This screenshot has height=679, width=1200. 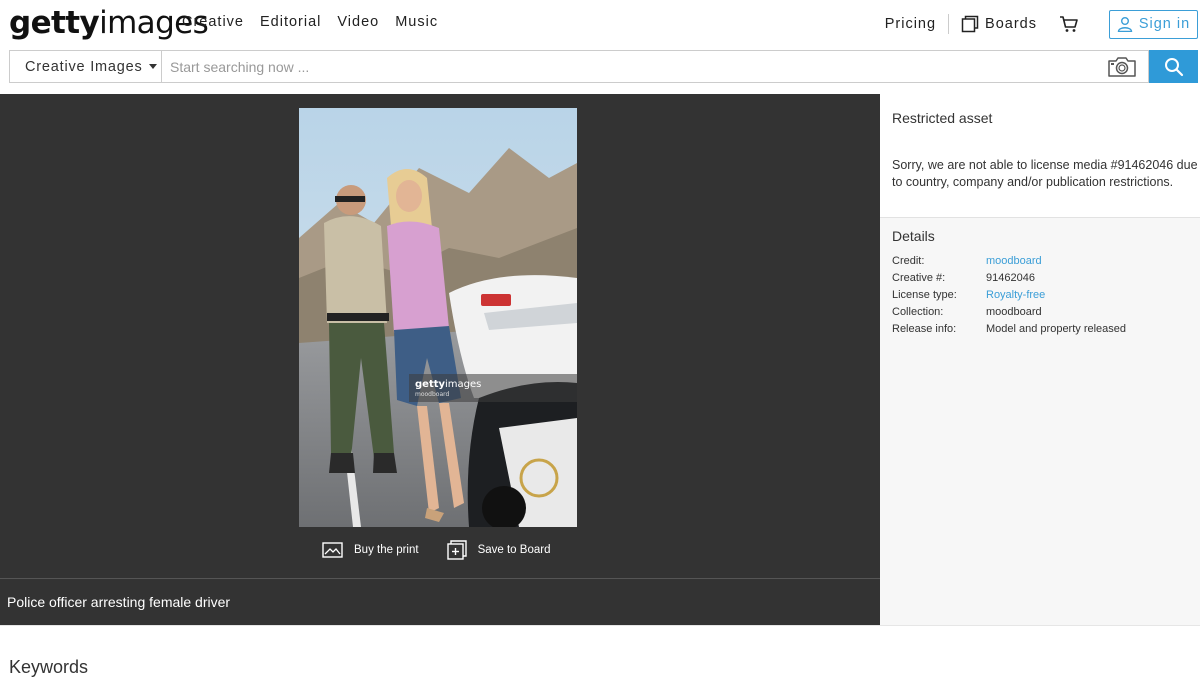 What do you see at coordinates (949, 24) in the screenshot?
I see `nav-divider` at bounding box center [949, 24].